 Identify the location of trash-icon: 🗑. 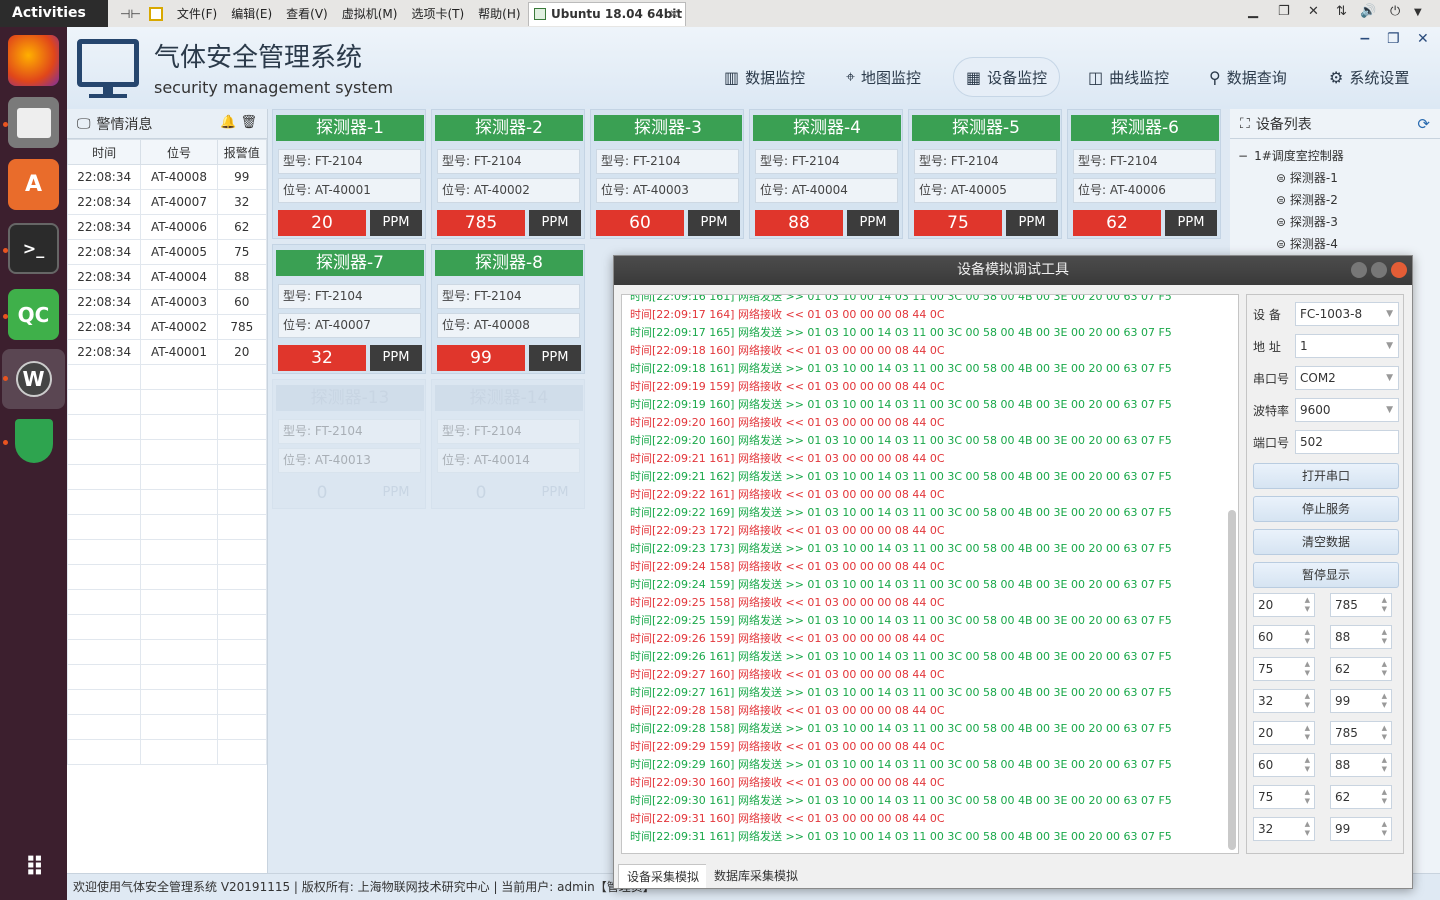
(248, 122).